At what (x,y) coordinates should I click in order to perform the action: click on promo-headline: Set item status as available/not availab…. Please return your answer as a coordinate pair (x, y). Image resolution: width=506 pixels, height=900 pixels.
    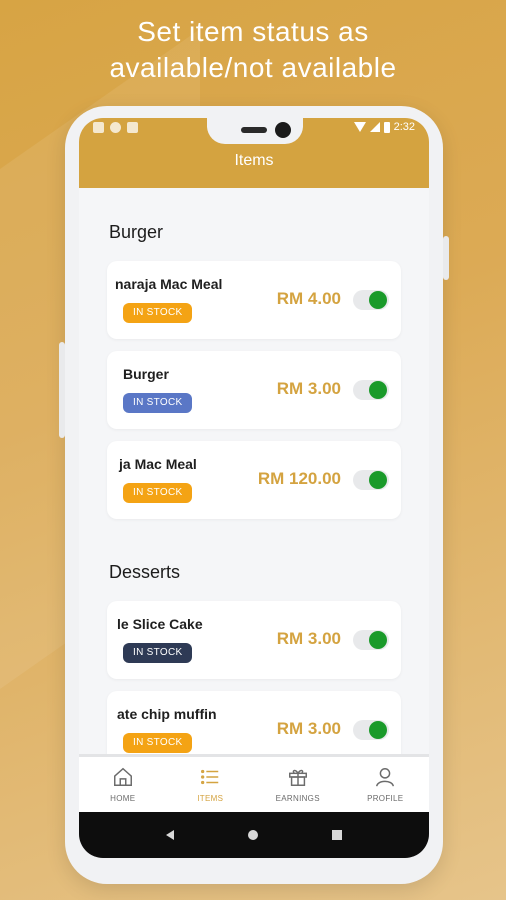
    Looking at the image, I should click on (253, 50).